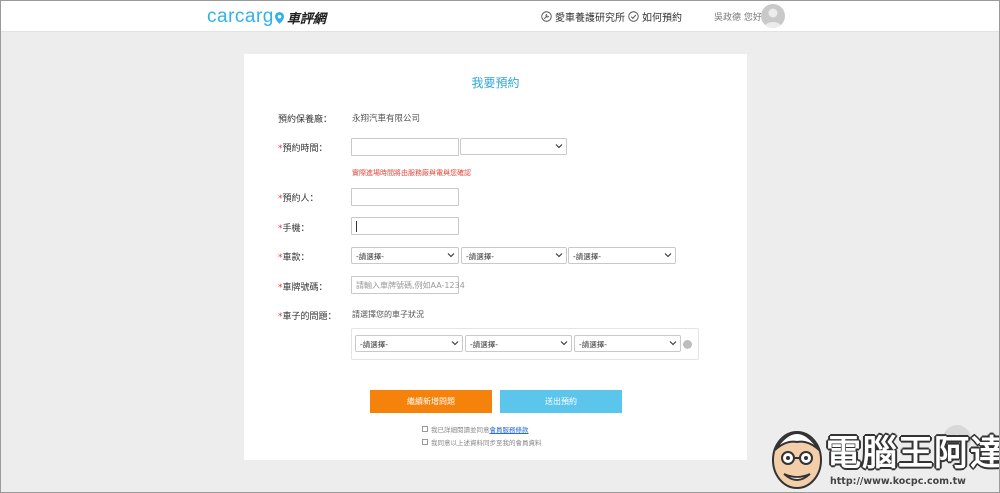 The height and width of the screenshot is (493, 1000). Describe the element at coordinates (388, 314) in the screenshot. I see `issue-hint: 請選擇您的車子狀況` at that location.